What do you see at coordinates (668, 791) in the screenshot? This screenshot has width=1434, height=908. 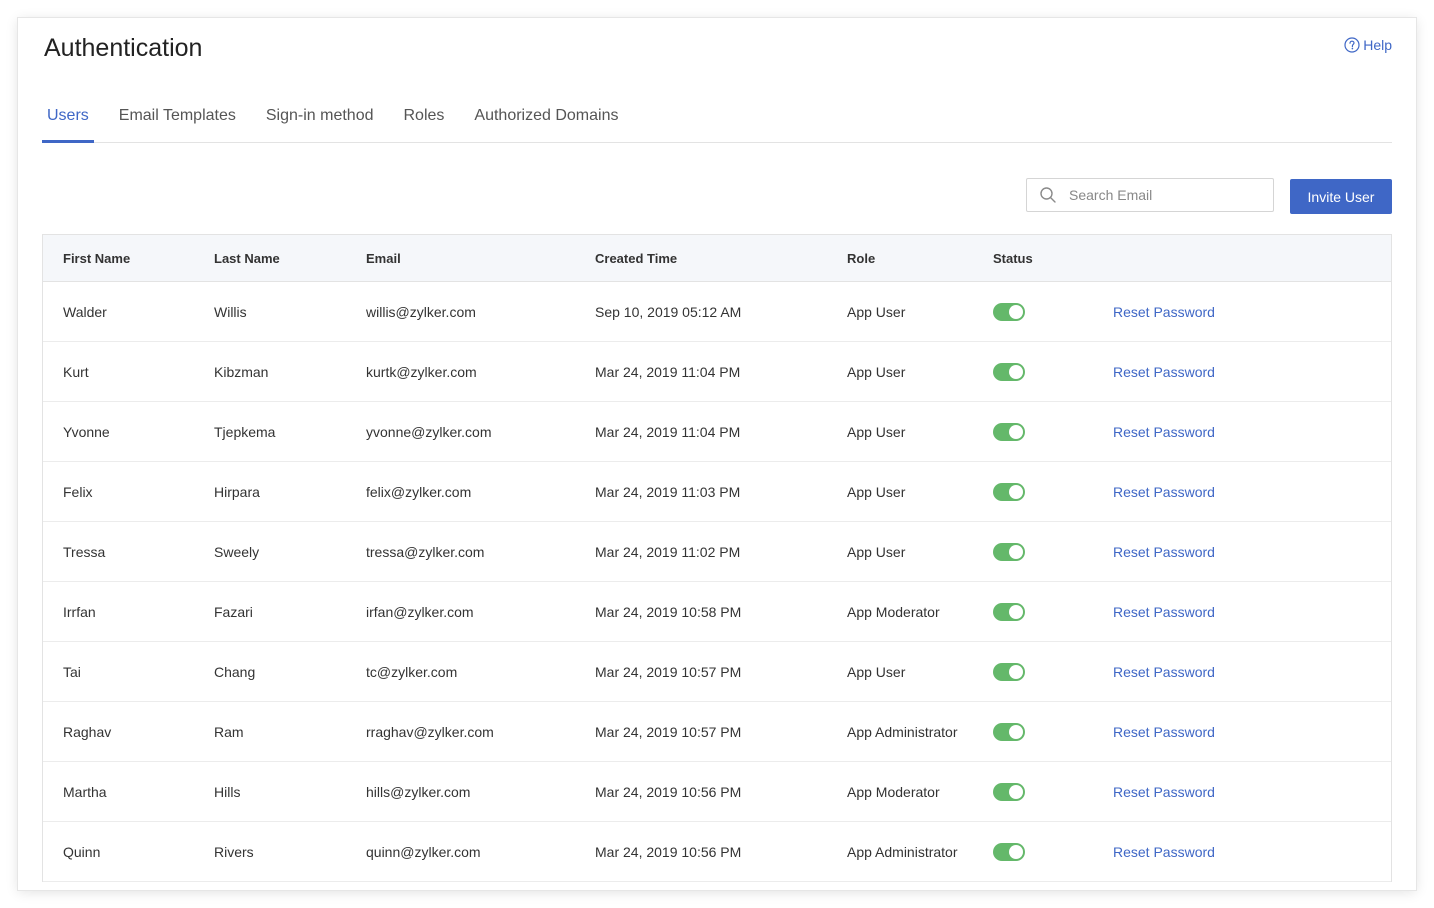 I see `created-time-cell: Mar 24, 2019 10:56 PM` at bounding box center [668, 791].